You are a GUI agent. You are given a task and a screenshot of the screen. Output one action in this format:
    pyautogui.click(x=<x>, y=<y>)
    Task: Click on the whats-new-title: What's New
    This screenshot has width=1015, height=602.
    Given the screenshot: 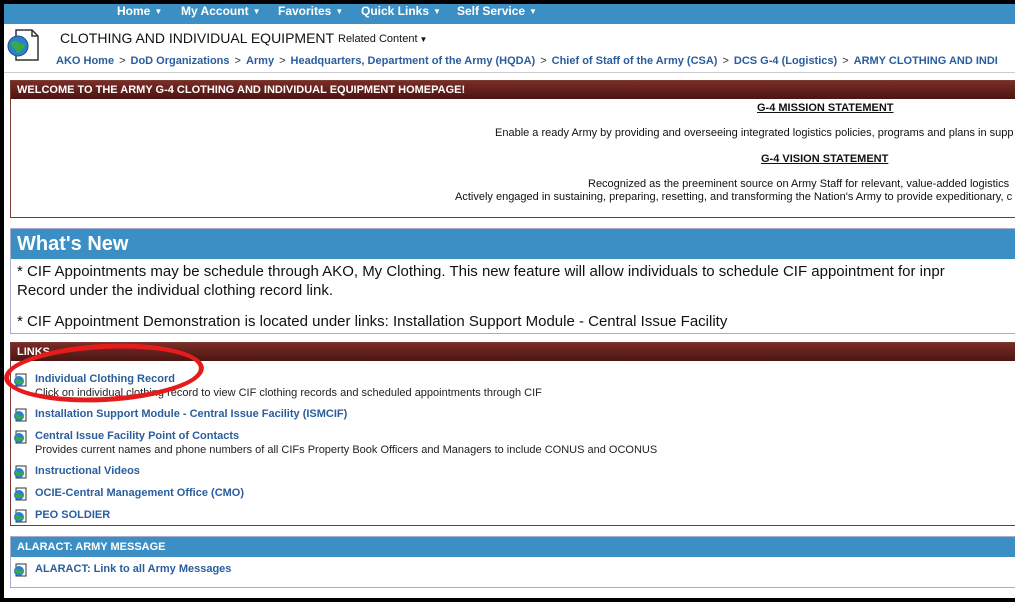 What is the action you would take?
    pyautogui.click(x=513, y=244)
    